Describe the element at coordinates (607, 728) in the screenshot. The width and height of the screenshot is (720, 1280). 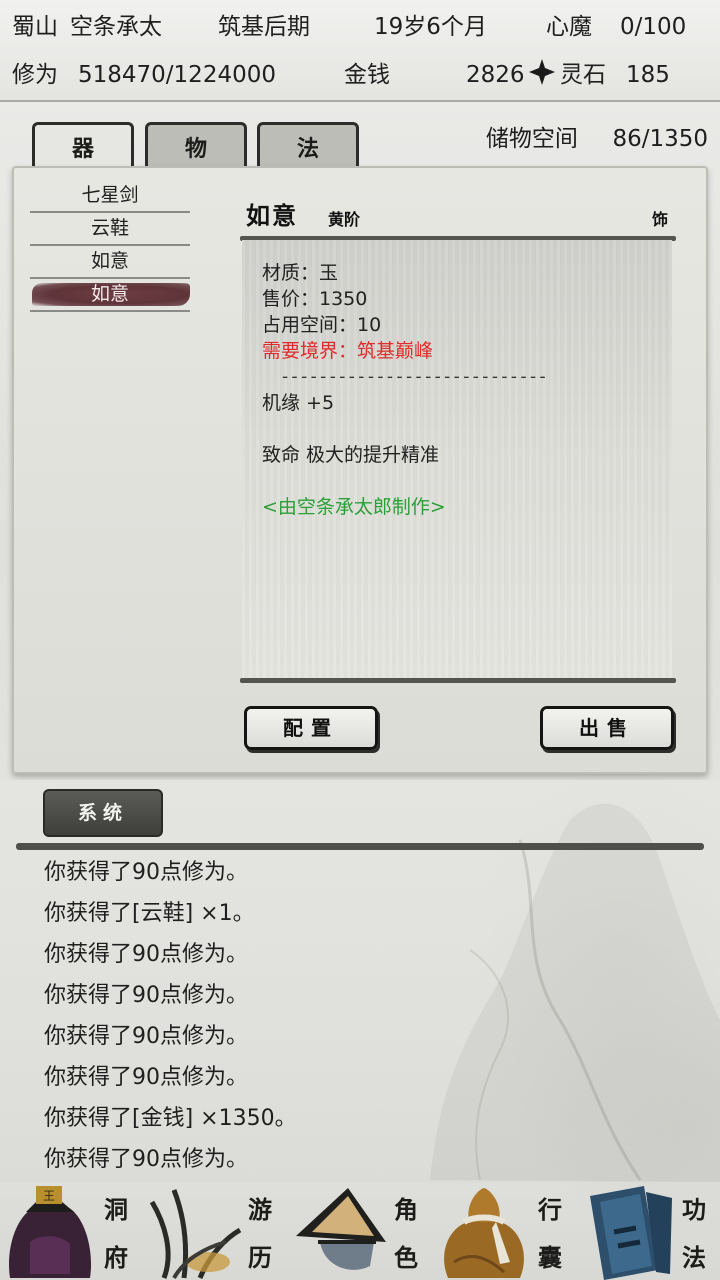
I see `sell-button: 出售` at that location.